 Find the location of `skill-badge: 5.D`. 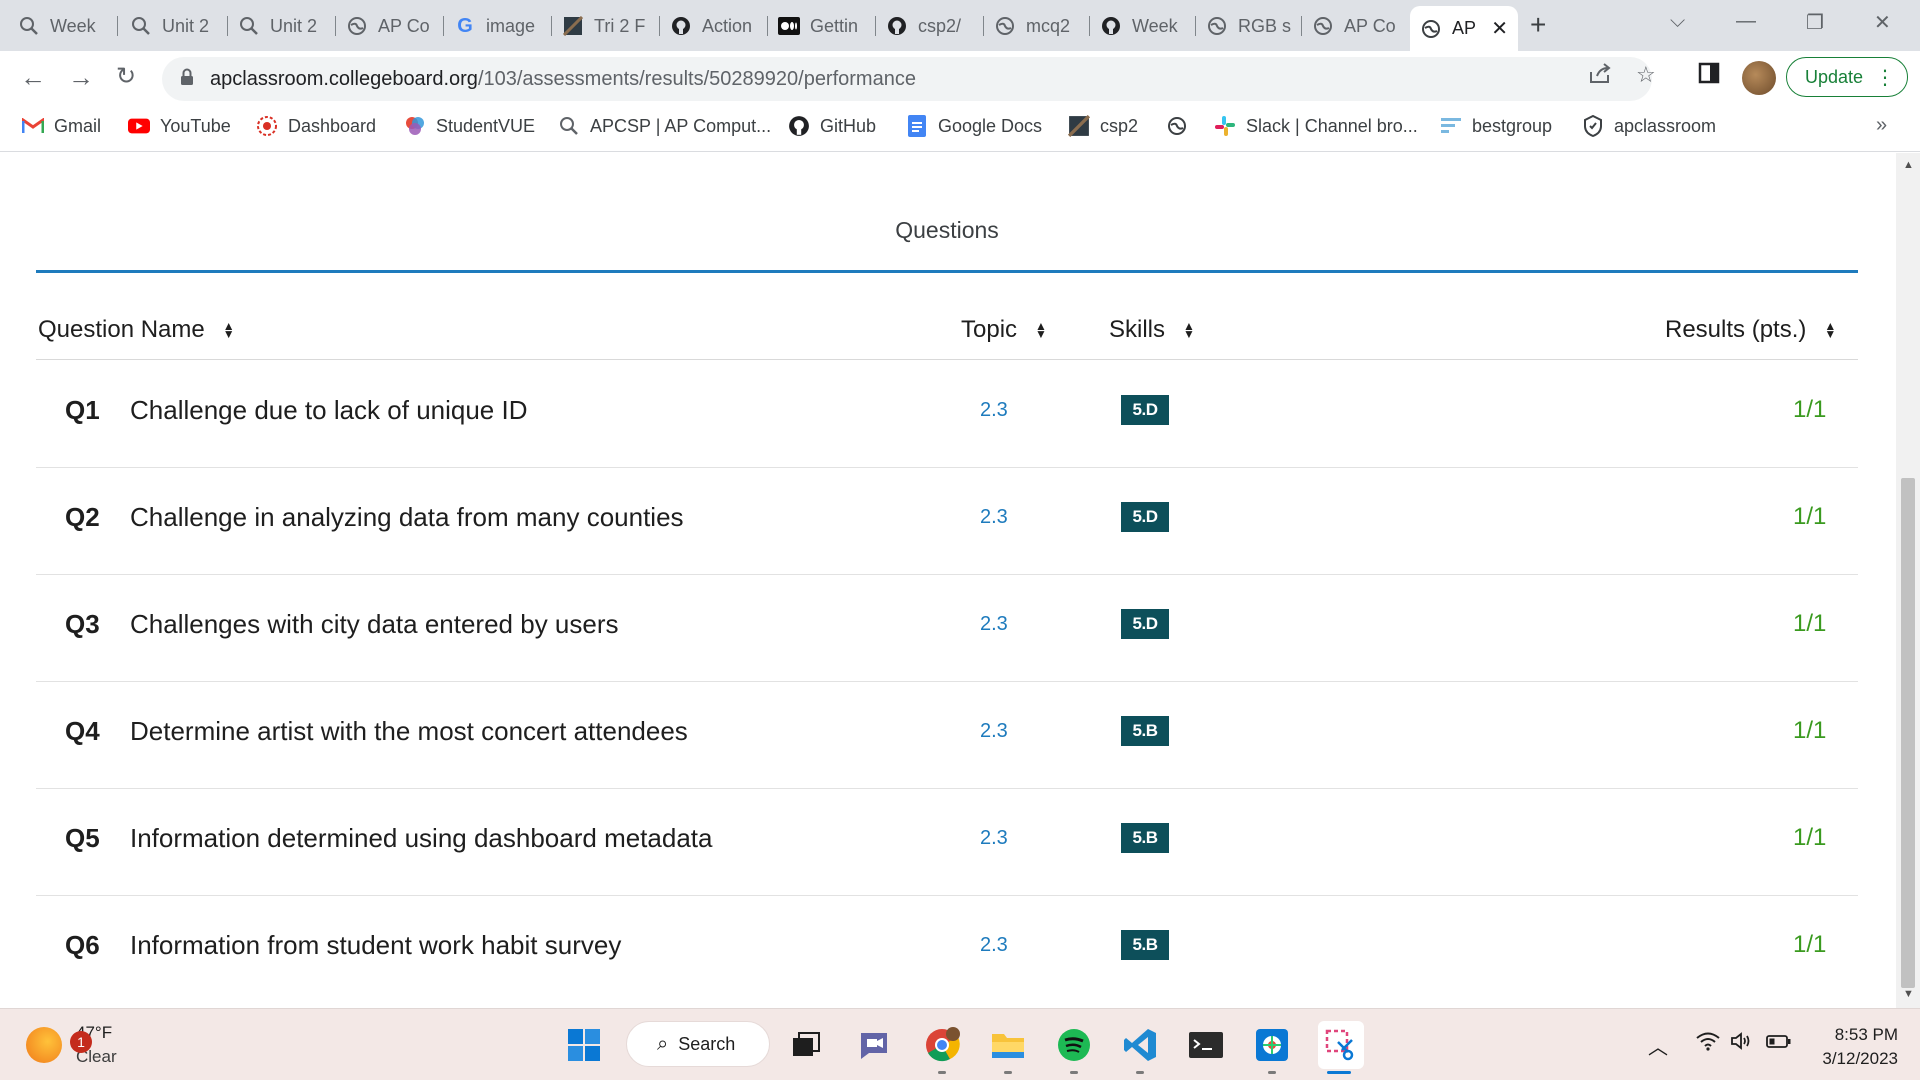

skill-badge: 5.D is located at coordinates (1145, 410).